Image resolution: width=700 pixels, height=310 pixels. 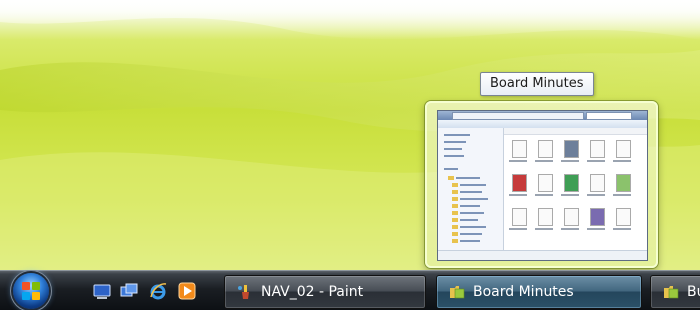 I want to click on windows-logo-icon, so click(x=31, y=291).